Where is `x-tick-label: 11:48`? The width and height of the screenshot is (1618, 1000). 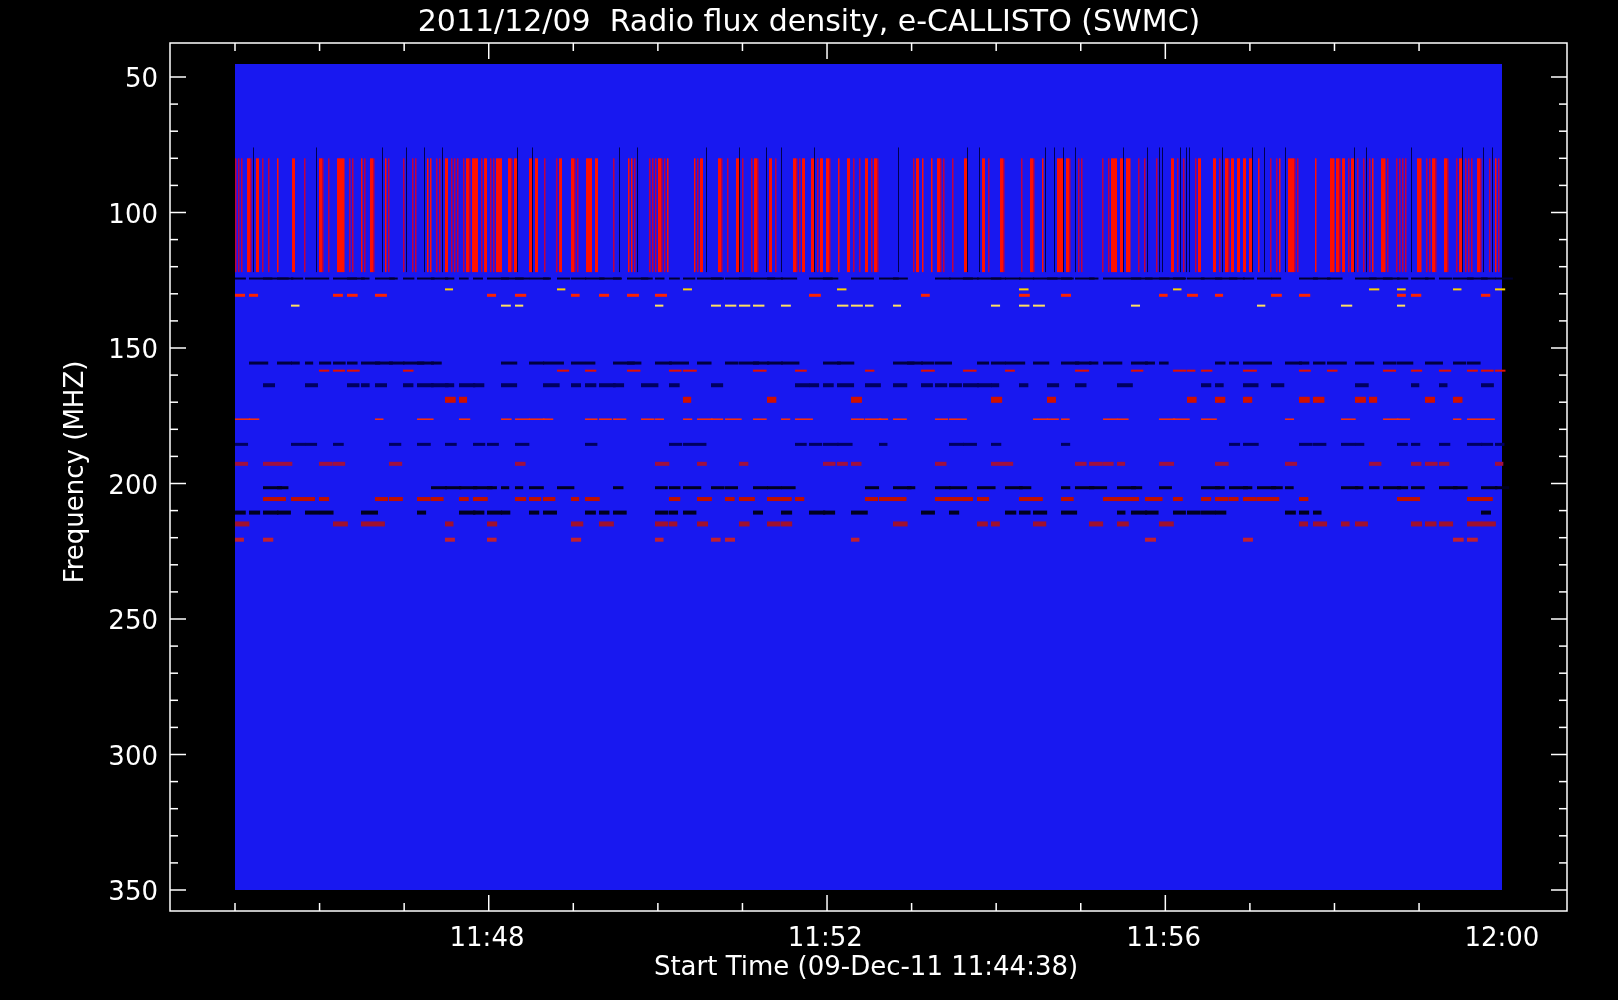
x-tick-label: 11:48 is located at coordinates (487, 937).